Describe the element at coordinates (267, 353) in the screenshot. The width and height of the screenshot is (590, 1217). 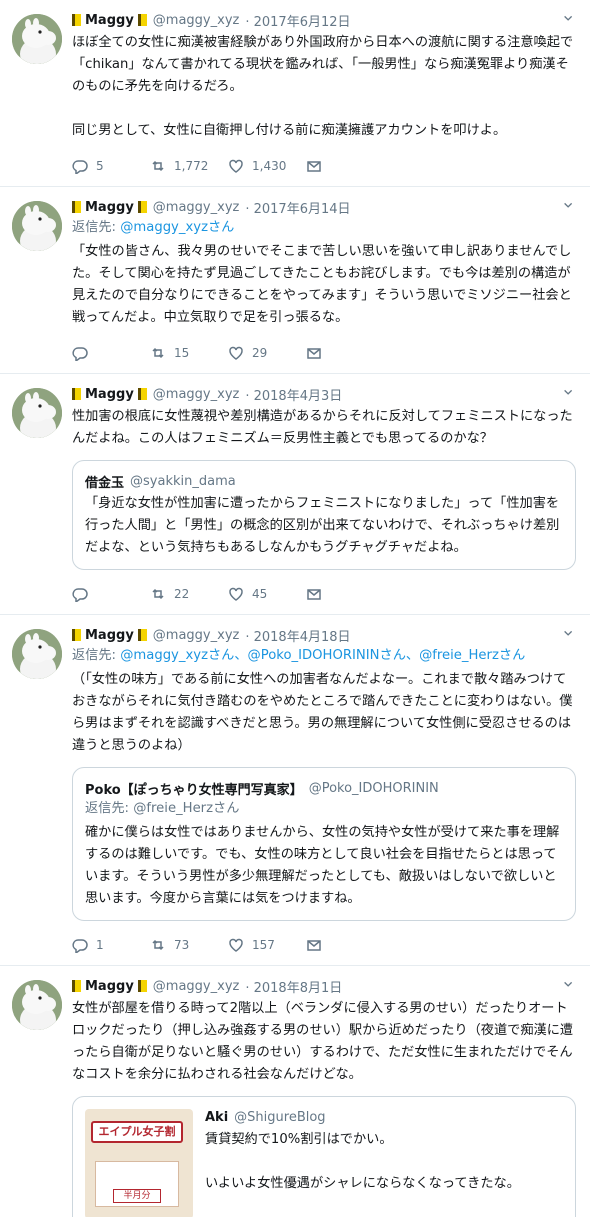
I see `like-button: 29` at that location.